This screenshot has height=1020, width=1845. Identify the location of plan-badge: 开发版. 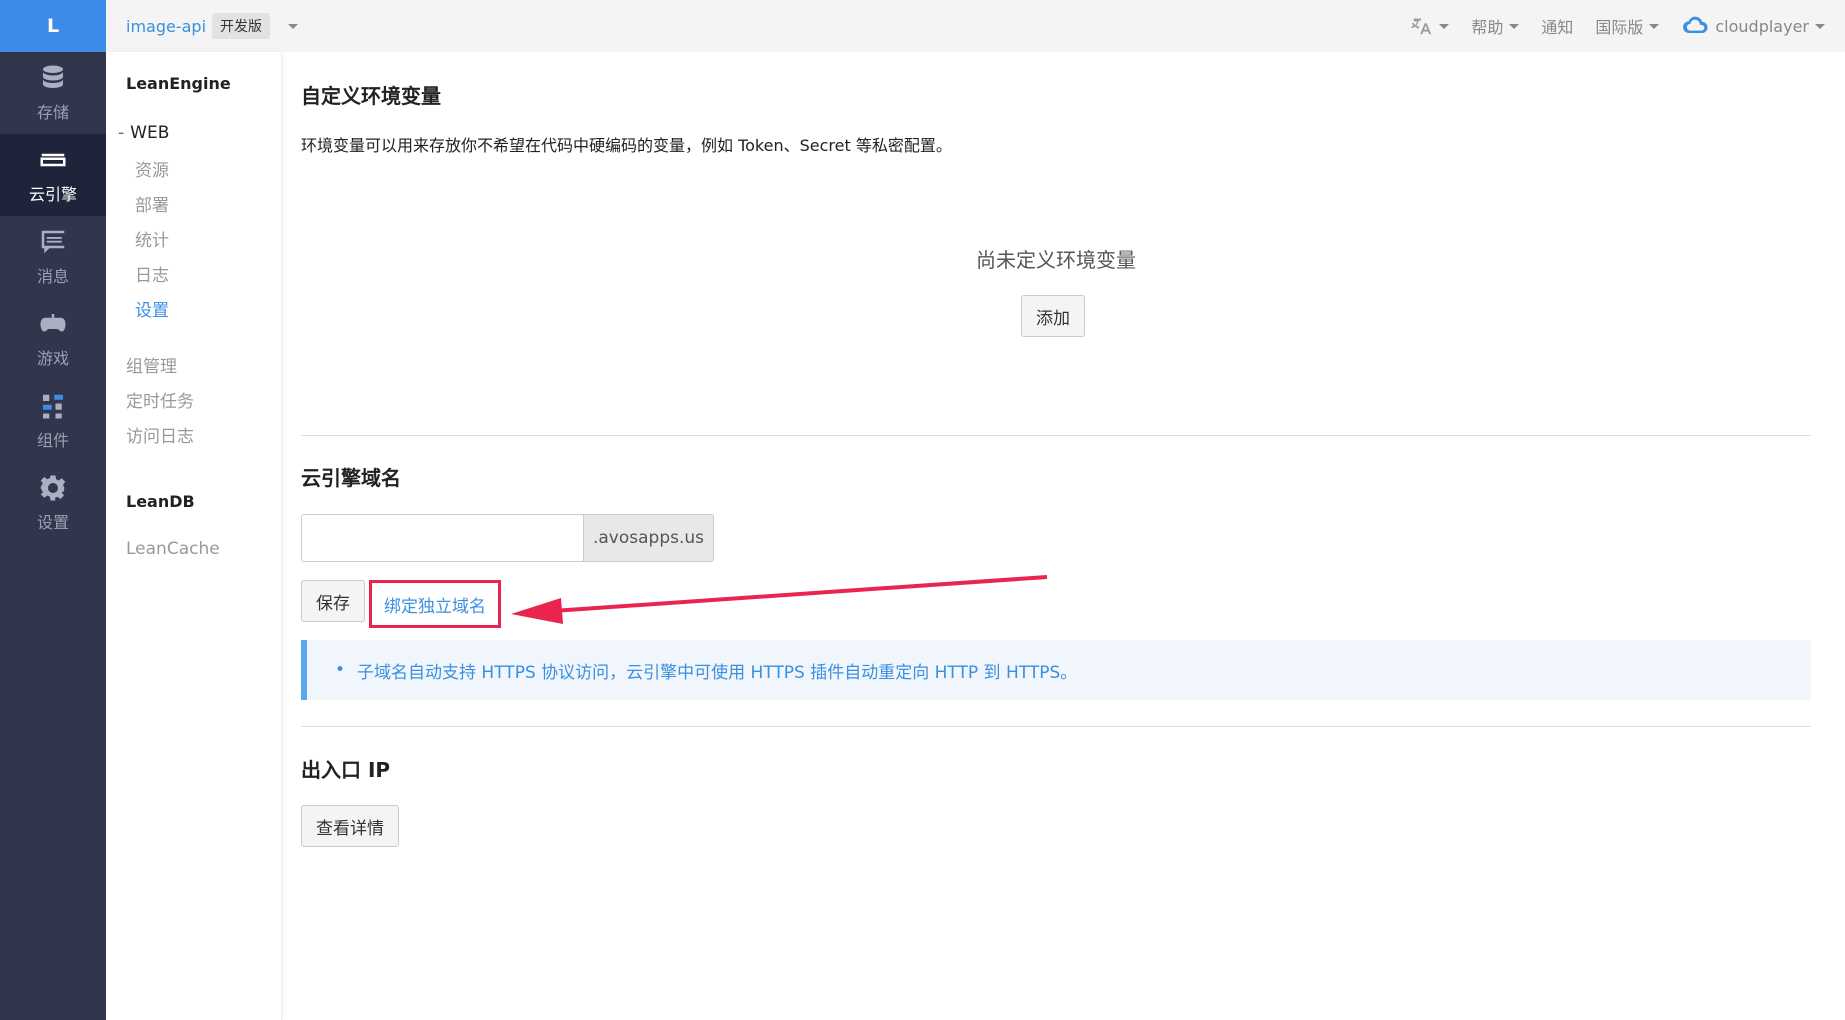
(241, 26).